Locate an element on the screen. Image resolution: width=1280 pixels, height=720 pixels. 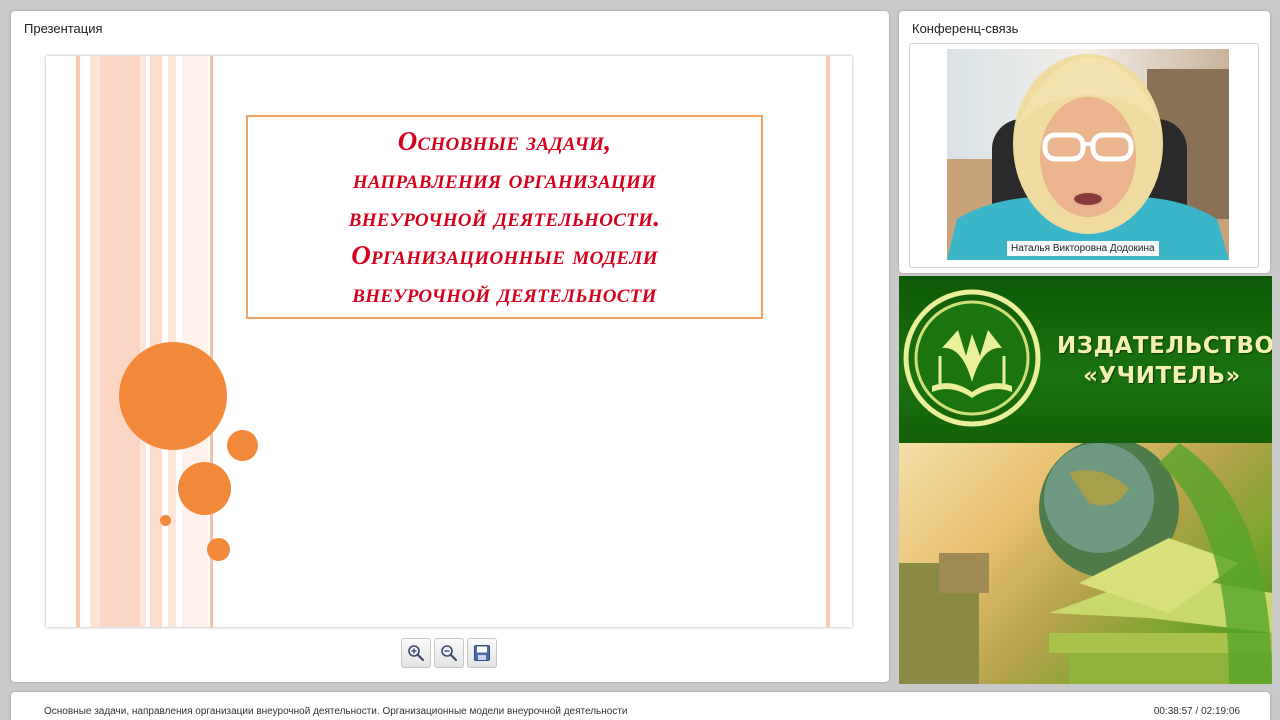
books-globe-image is located at coordinates (1085, 563).